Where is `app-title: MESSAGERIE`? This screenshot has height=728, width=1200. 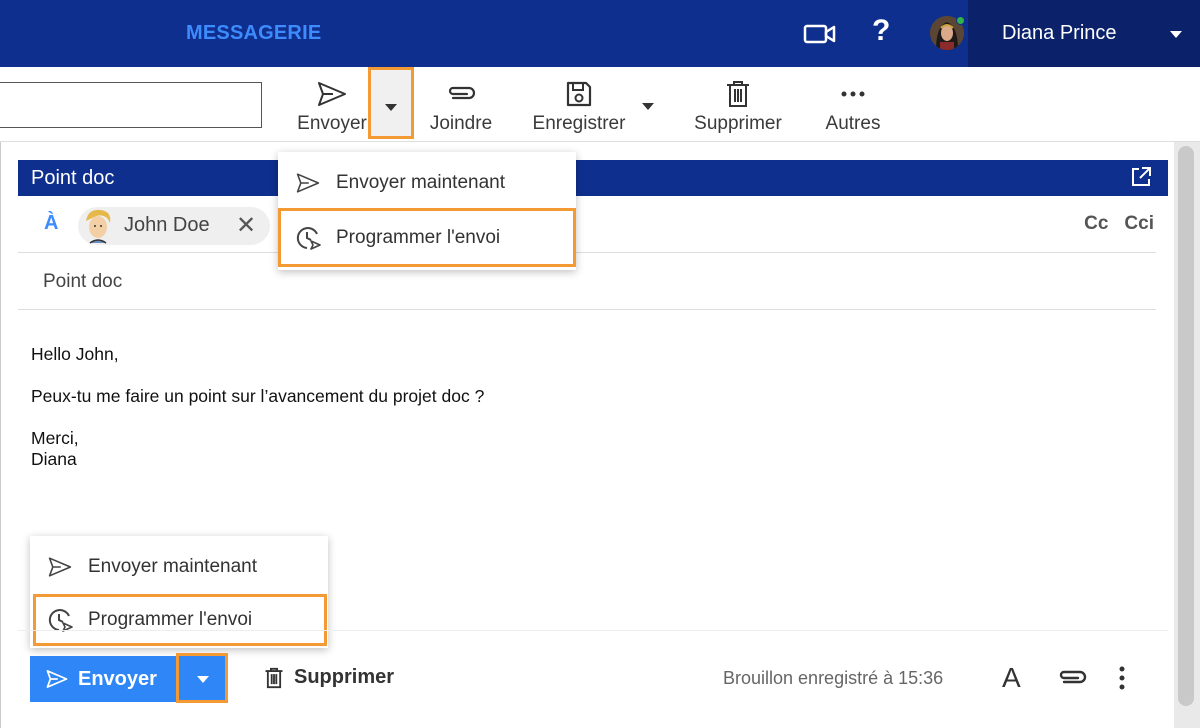
app-title: MESSAGERIE is located at coordinates (253, 33).